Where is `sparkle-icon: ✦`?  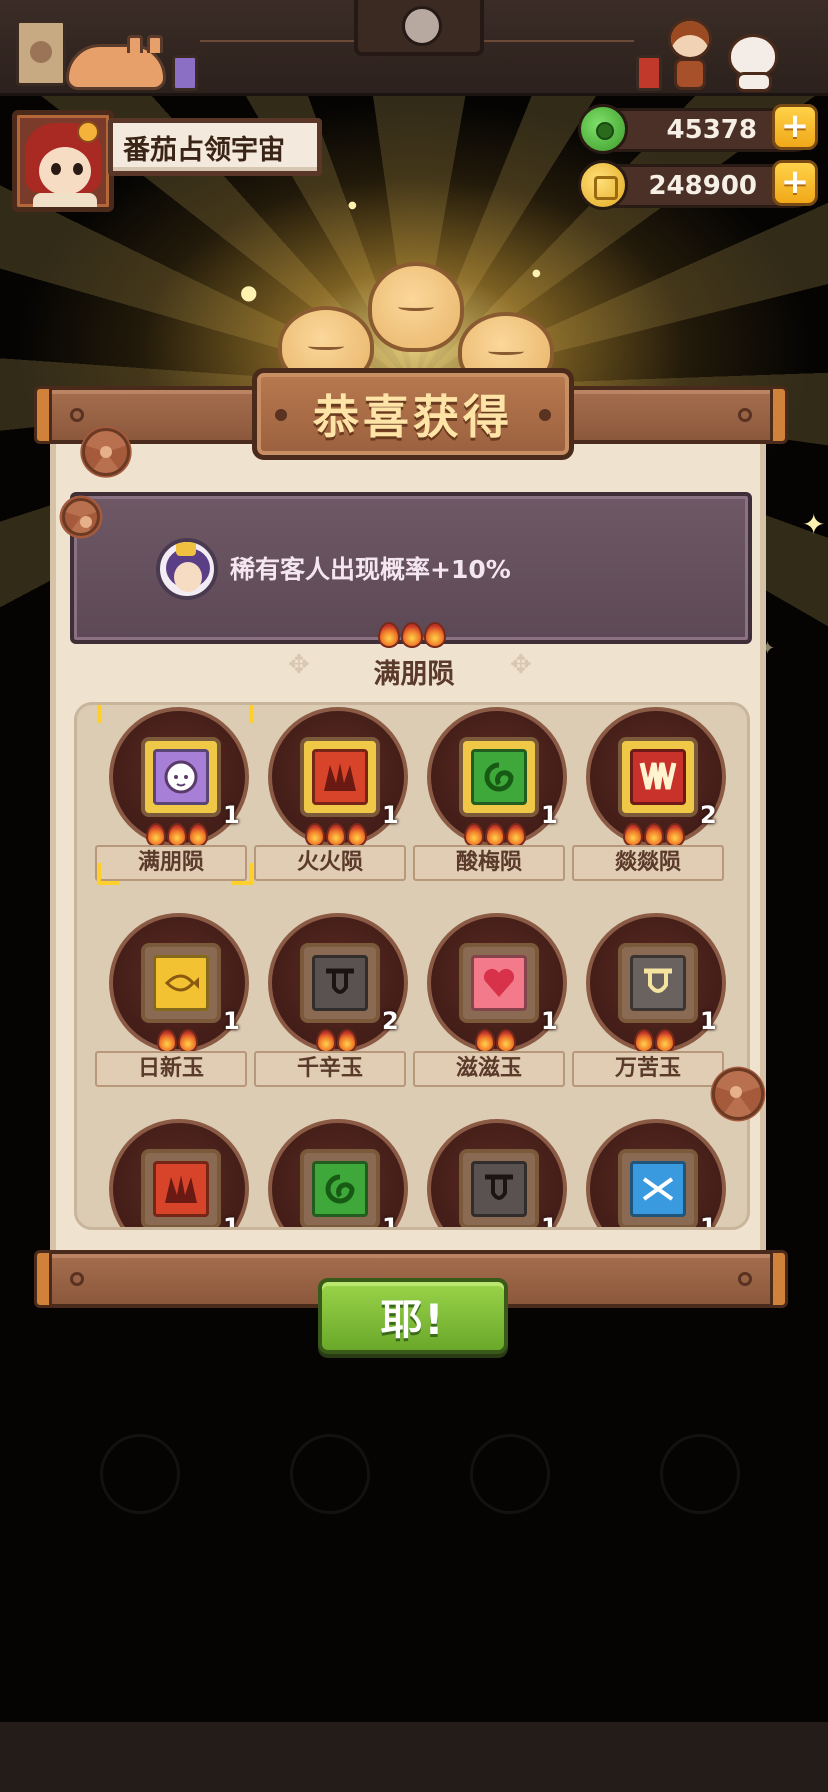 sparkle-icon: ✦ is located at coordinates (814, 524).